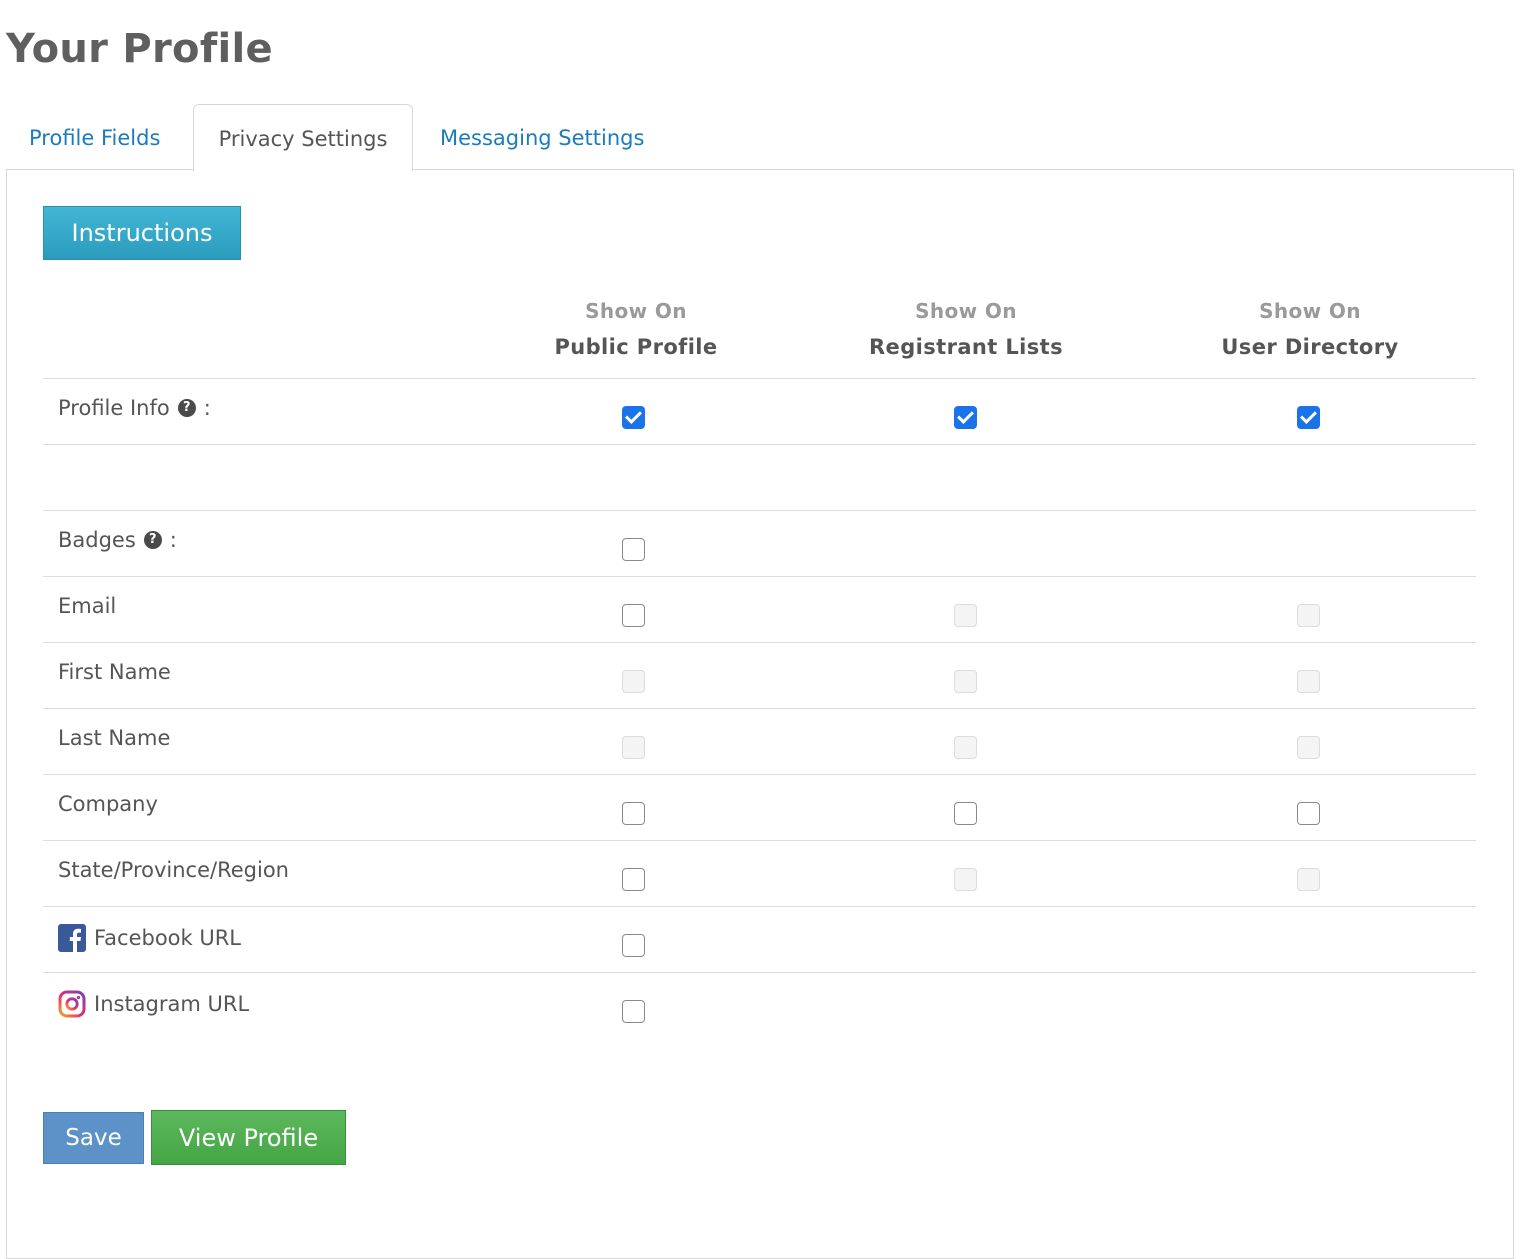  What do you see at coordinates (759, 1005) in the screenshot?
I see `table-row-instagram-url: Instagram URL` at bounding box center [759, 1005].